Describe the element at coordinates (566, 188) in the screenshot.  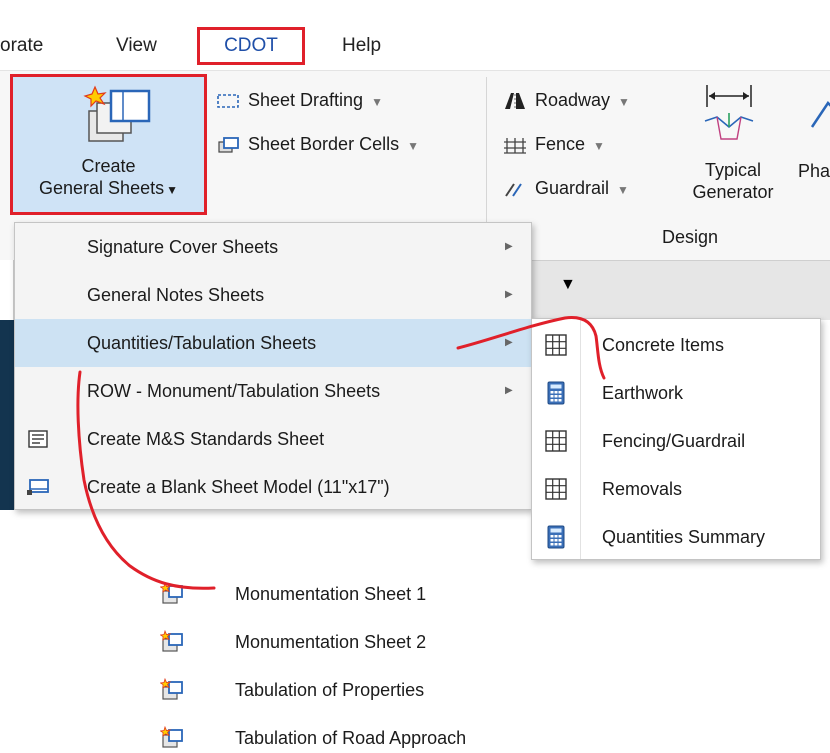
I see `guardrail-button: Guardrail ▼` at that location.